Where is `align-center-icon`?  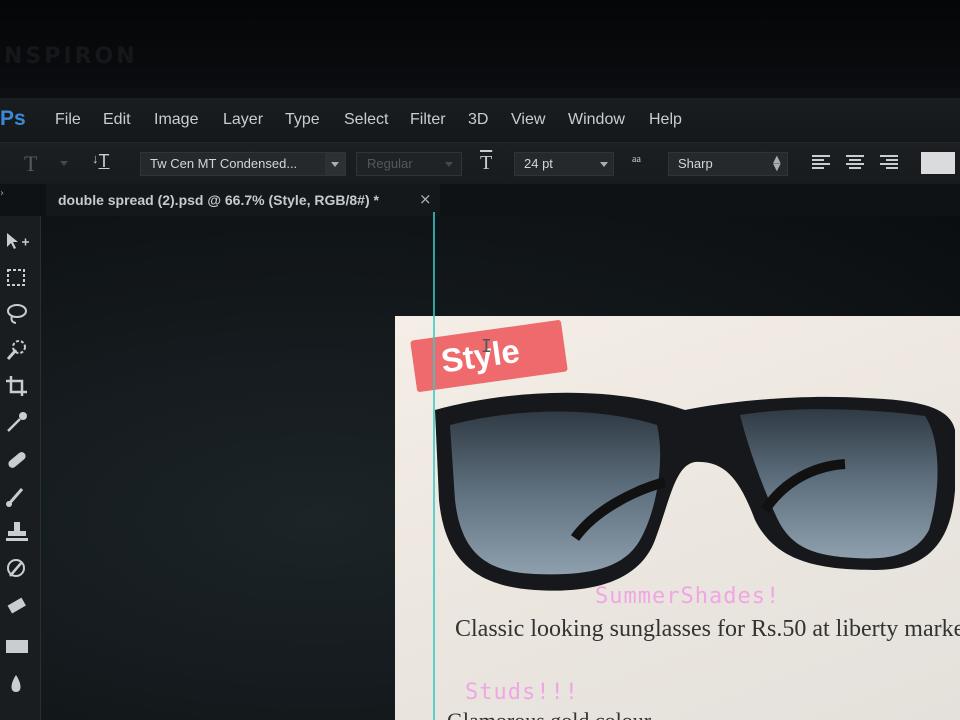
align-center-icon is located at coordinates (855, 163).